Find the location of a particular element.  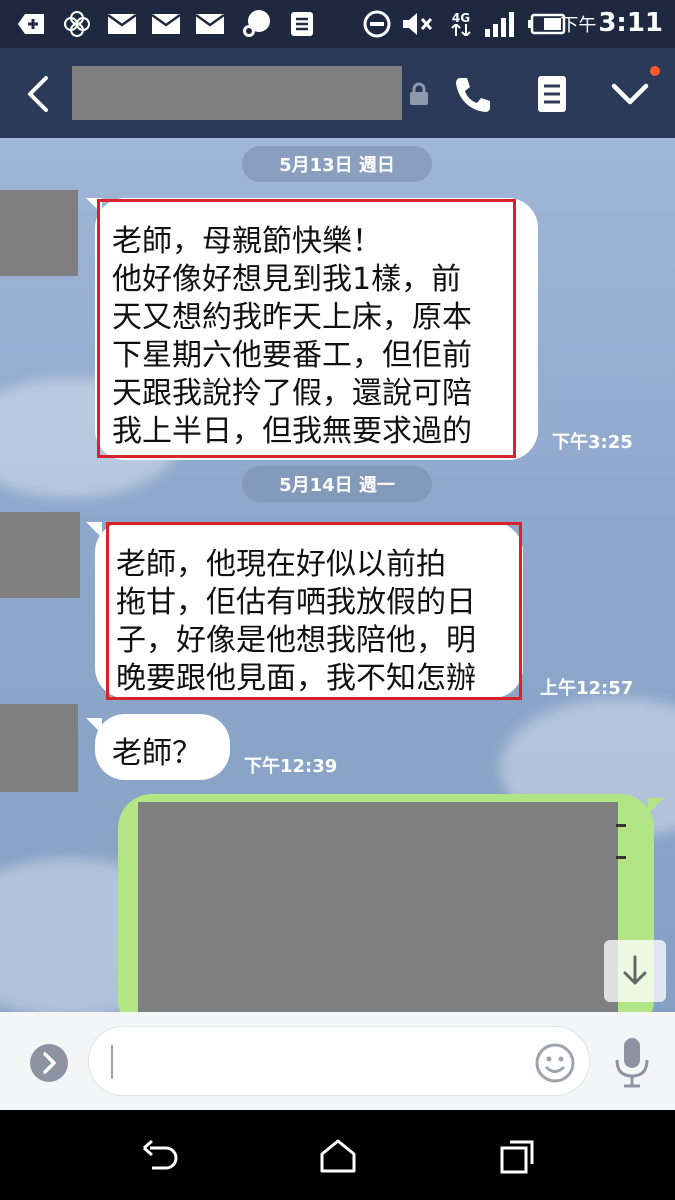

back-icon is located at coordinates (160, 1156).